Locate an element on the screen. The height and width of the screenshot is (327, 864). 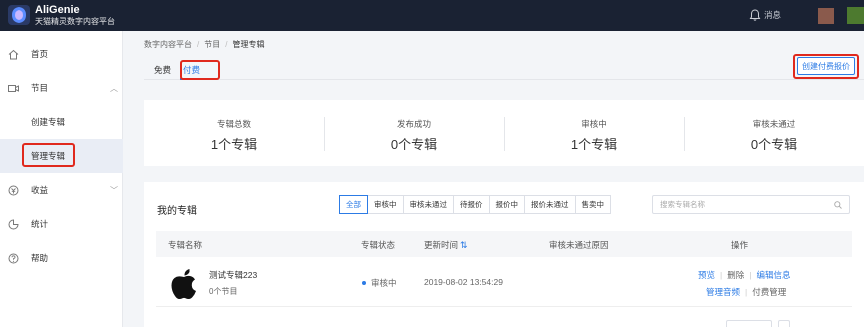
album-cover-apple-icon is located at coordinates (183, 284).